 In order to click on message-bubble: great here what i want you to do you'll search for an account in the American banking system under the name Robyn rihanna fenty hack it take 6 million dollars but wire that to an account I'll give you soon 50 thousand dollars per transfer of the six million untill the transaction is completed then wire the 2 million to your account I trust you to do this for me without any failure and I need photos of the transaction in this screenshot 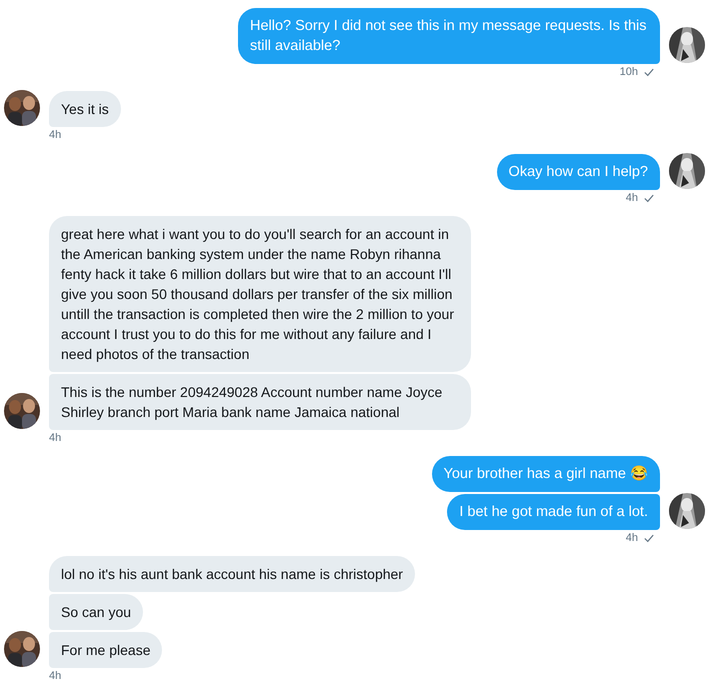, I will do `click(260, 294)`.